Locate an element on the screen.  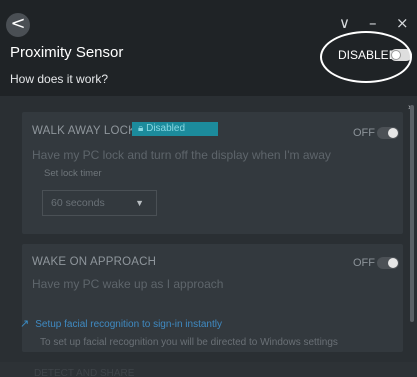
minimize-button: – is located at coordinates (373, 23).